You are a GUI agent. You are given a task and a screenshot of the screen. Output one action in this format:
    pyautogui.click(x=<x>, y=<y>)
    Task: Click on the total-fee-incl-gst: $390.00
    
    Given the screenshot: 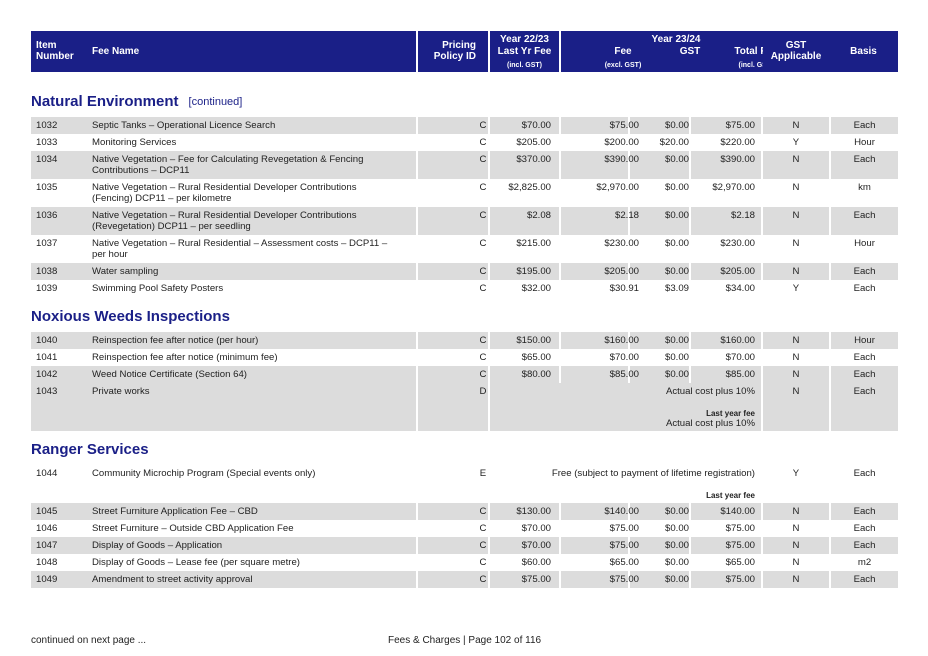 What is the action you would take?
    pyautogui.click(x=737, y=159)
    